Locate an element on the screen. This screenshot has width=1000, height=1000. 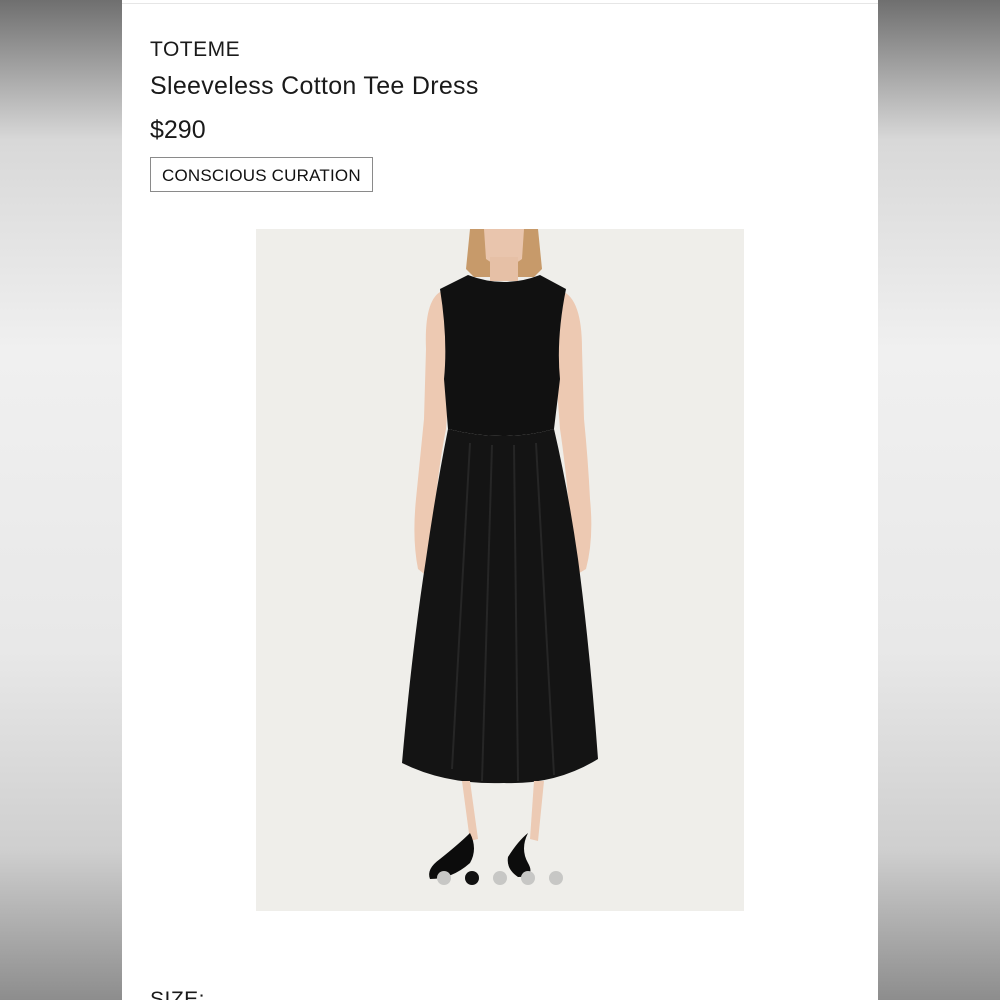
conscious-curation-badge: CONSCIOUS CURATION is located at coordinates (261, 174).